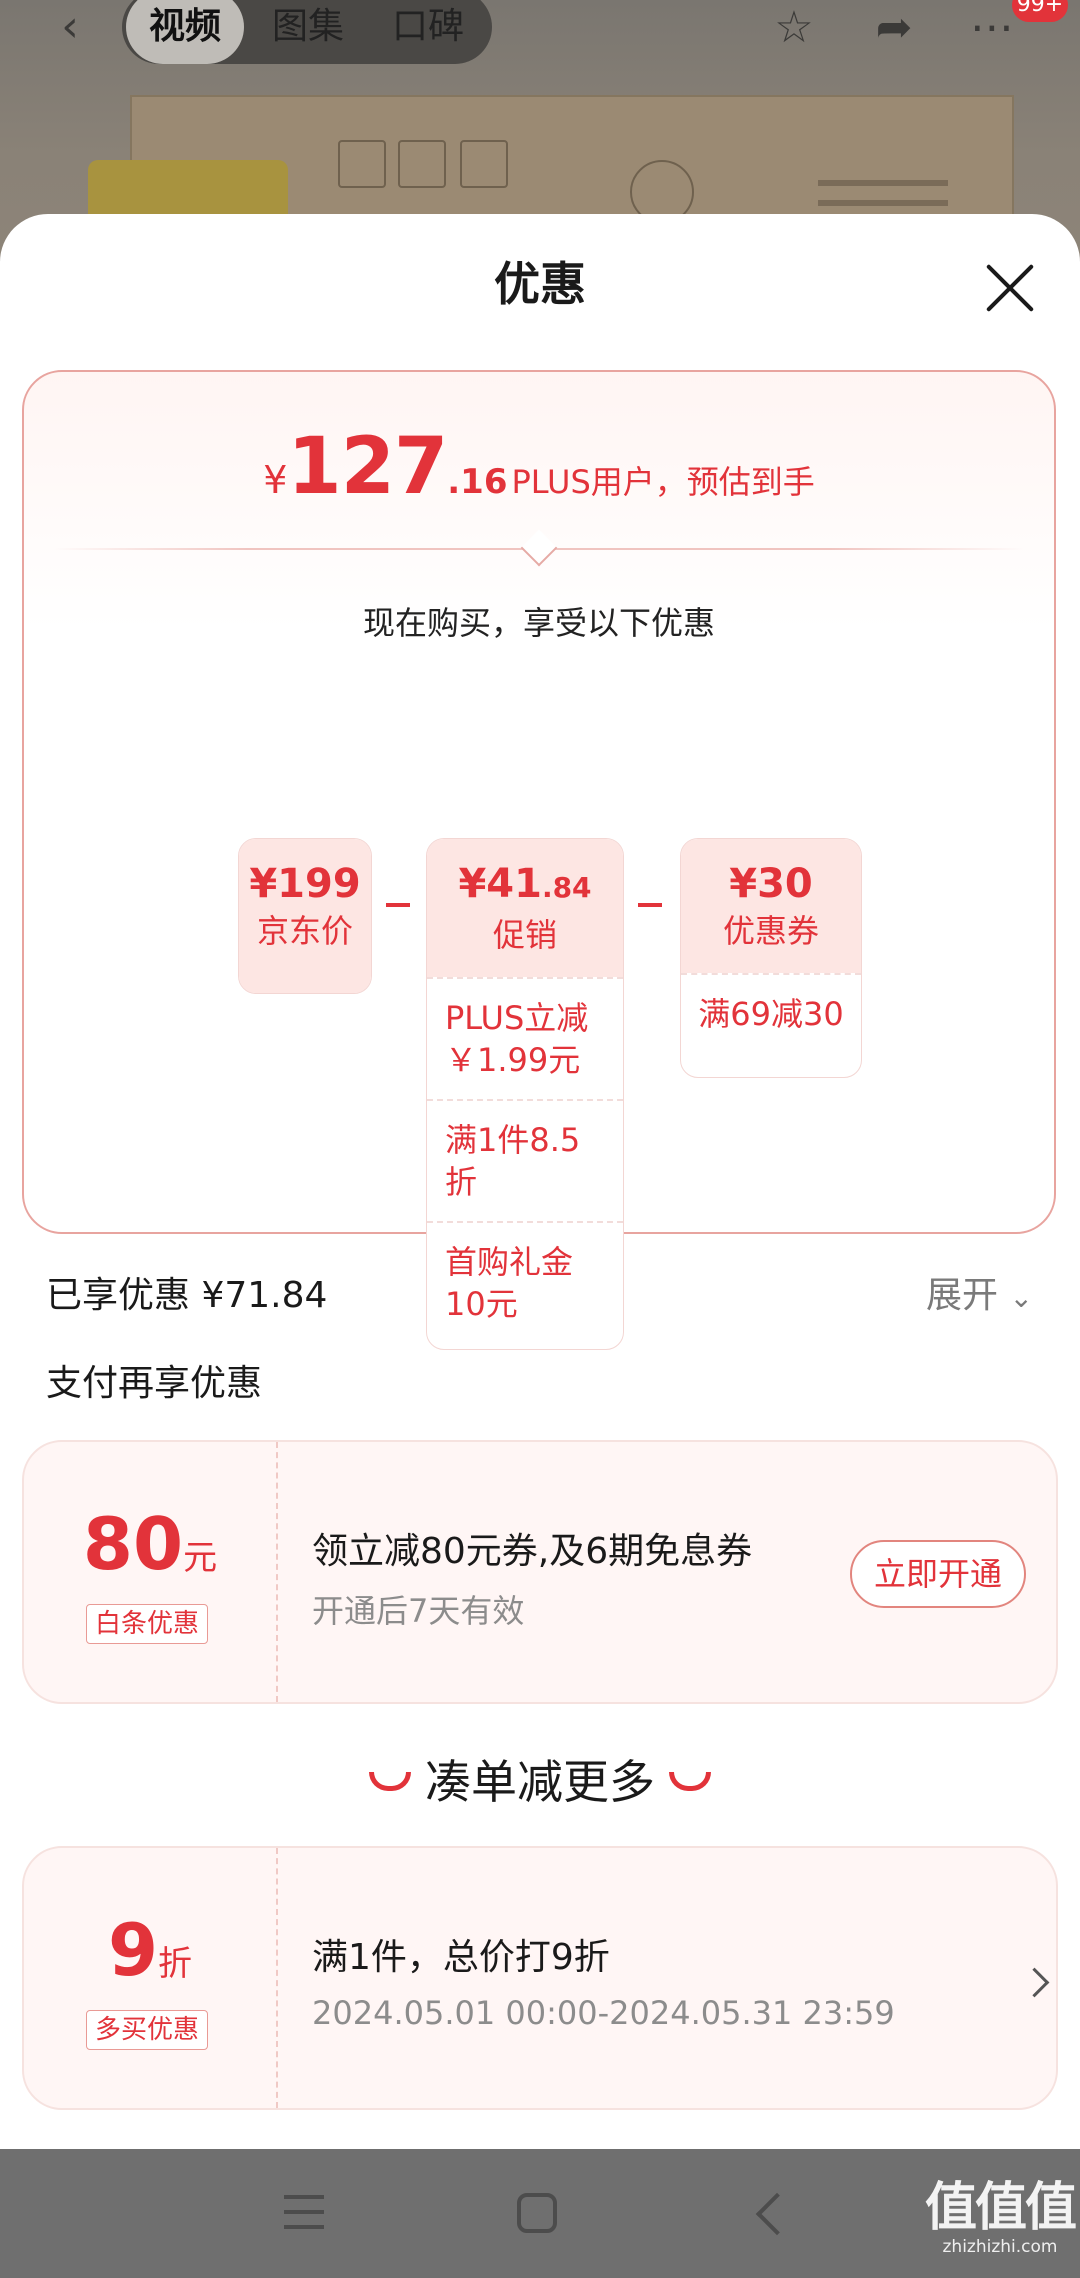 This screenshot has width=1080, height=2278. What do you see at coordinates (524, 935) in the screenshot?
I see `promo-label: 促销` at bounding box center [524, 935].